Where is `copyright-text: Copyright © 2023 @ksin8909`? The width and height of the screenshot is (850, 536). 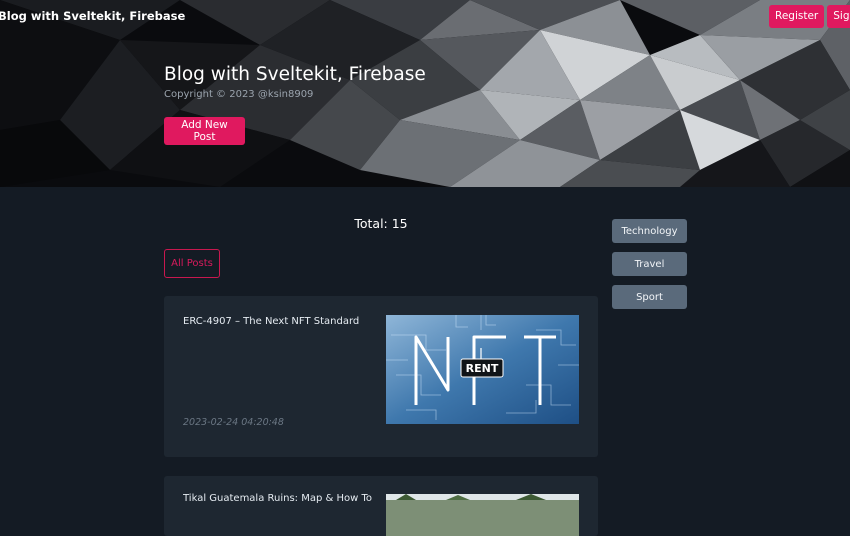
copyright-text: Copyright © 2023 @ksin8909 is located at coordinates (239, 94).